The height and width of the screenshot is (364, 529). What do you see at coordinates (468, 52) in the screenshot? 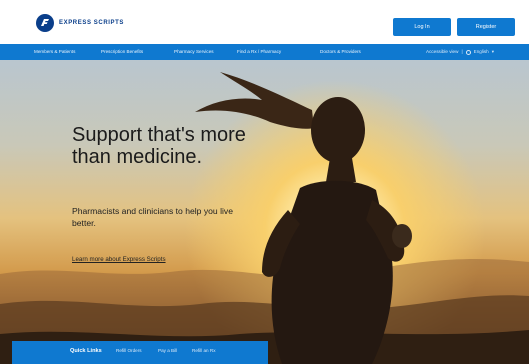
I see `globe-icon` at bounding box center [468, 52].